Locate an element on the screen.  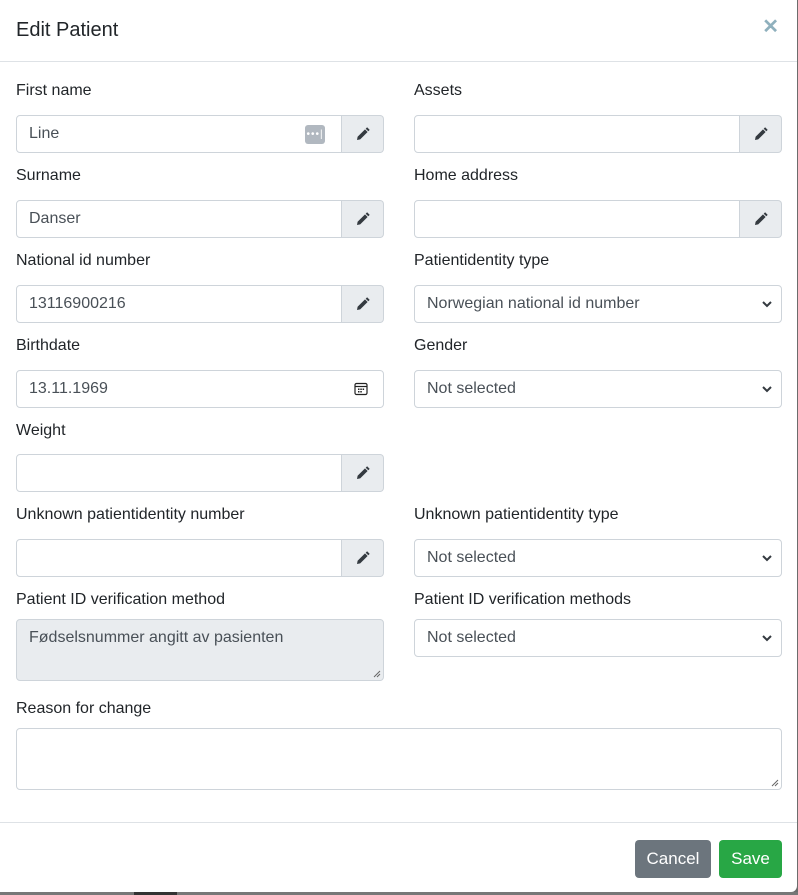
cancel-button: Cancel is located at coordinates (673, 859).